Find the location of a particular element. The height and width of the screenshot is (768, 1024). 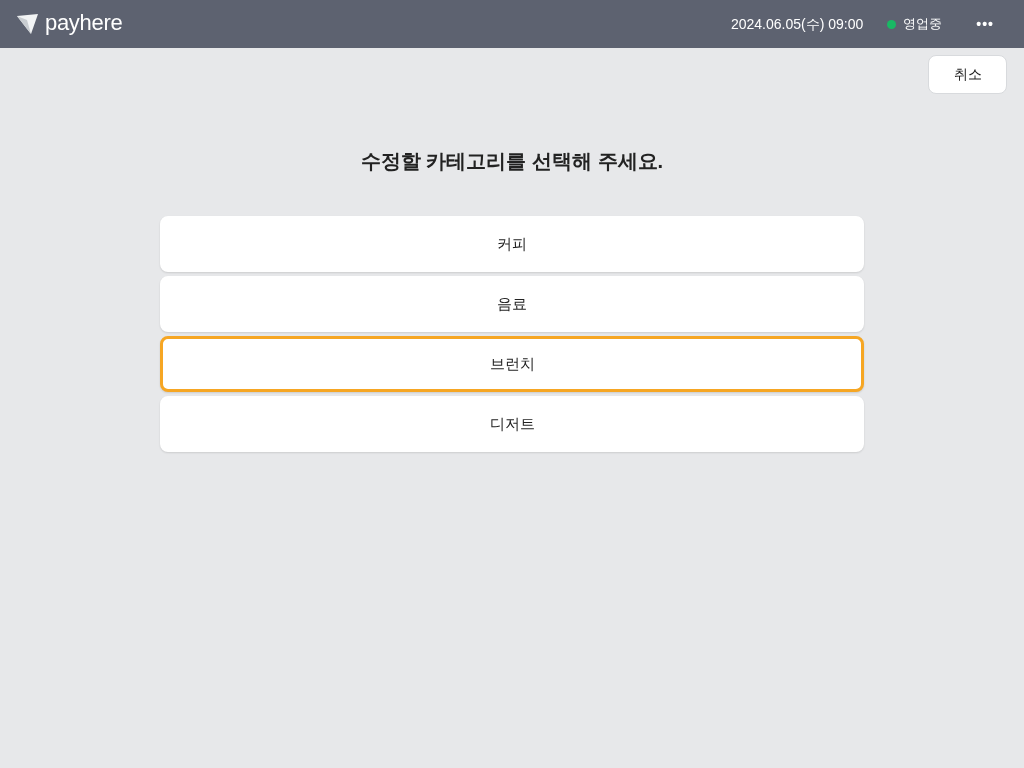

logo-wordmark: payhere is located at coordinates (84, 24).